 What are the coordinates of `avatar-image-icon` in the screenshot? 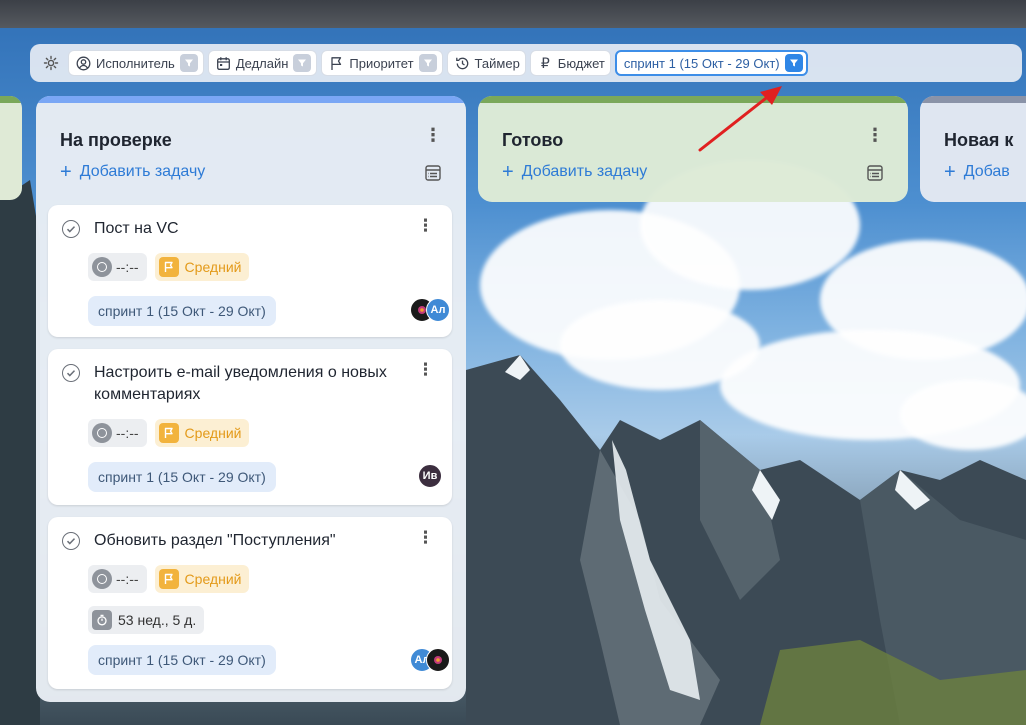 It's located at (438, 660).